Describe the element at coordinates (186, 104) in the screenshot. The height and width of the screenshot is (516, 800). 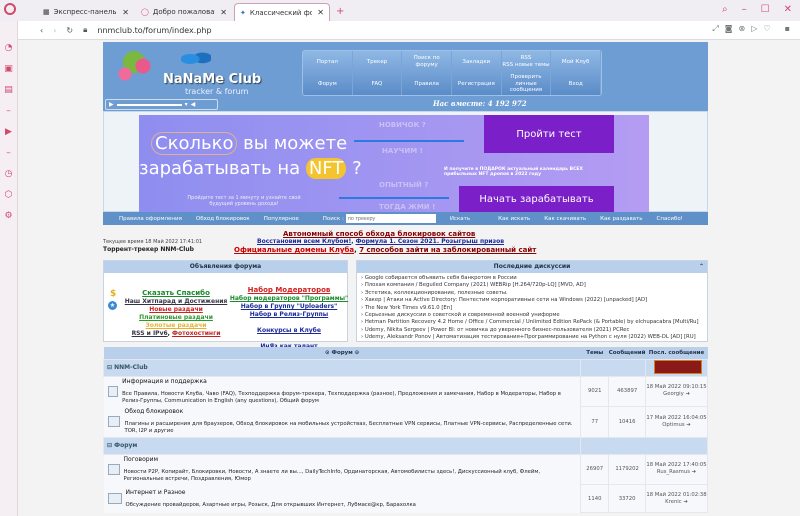
I see `dropdown-icon: ▾` at that location.